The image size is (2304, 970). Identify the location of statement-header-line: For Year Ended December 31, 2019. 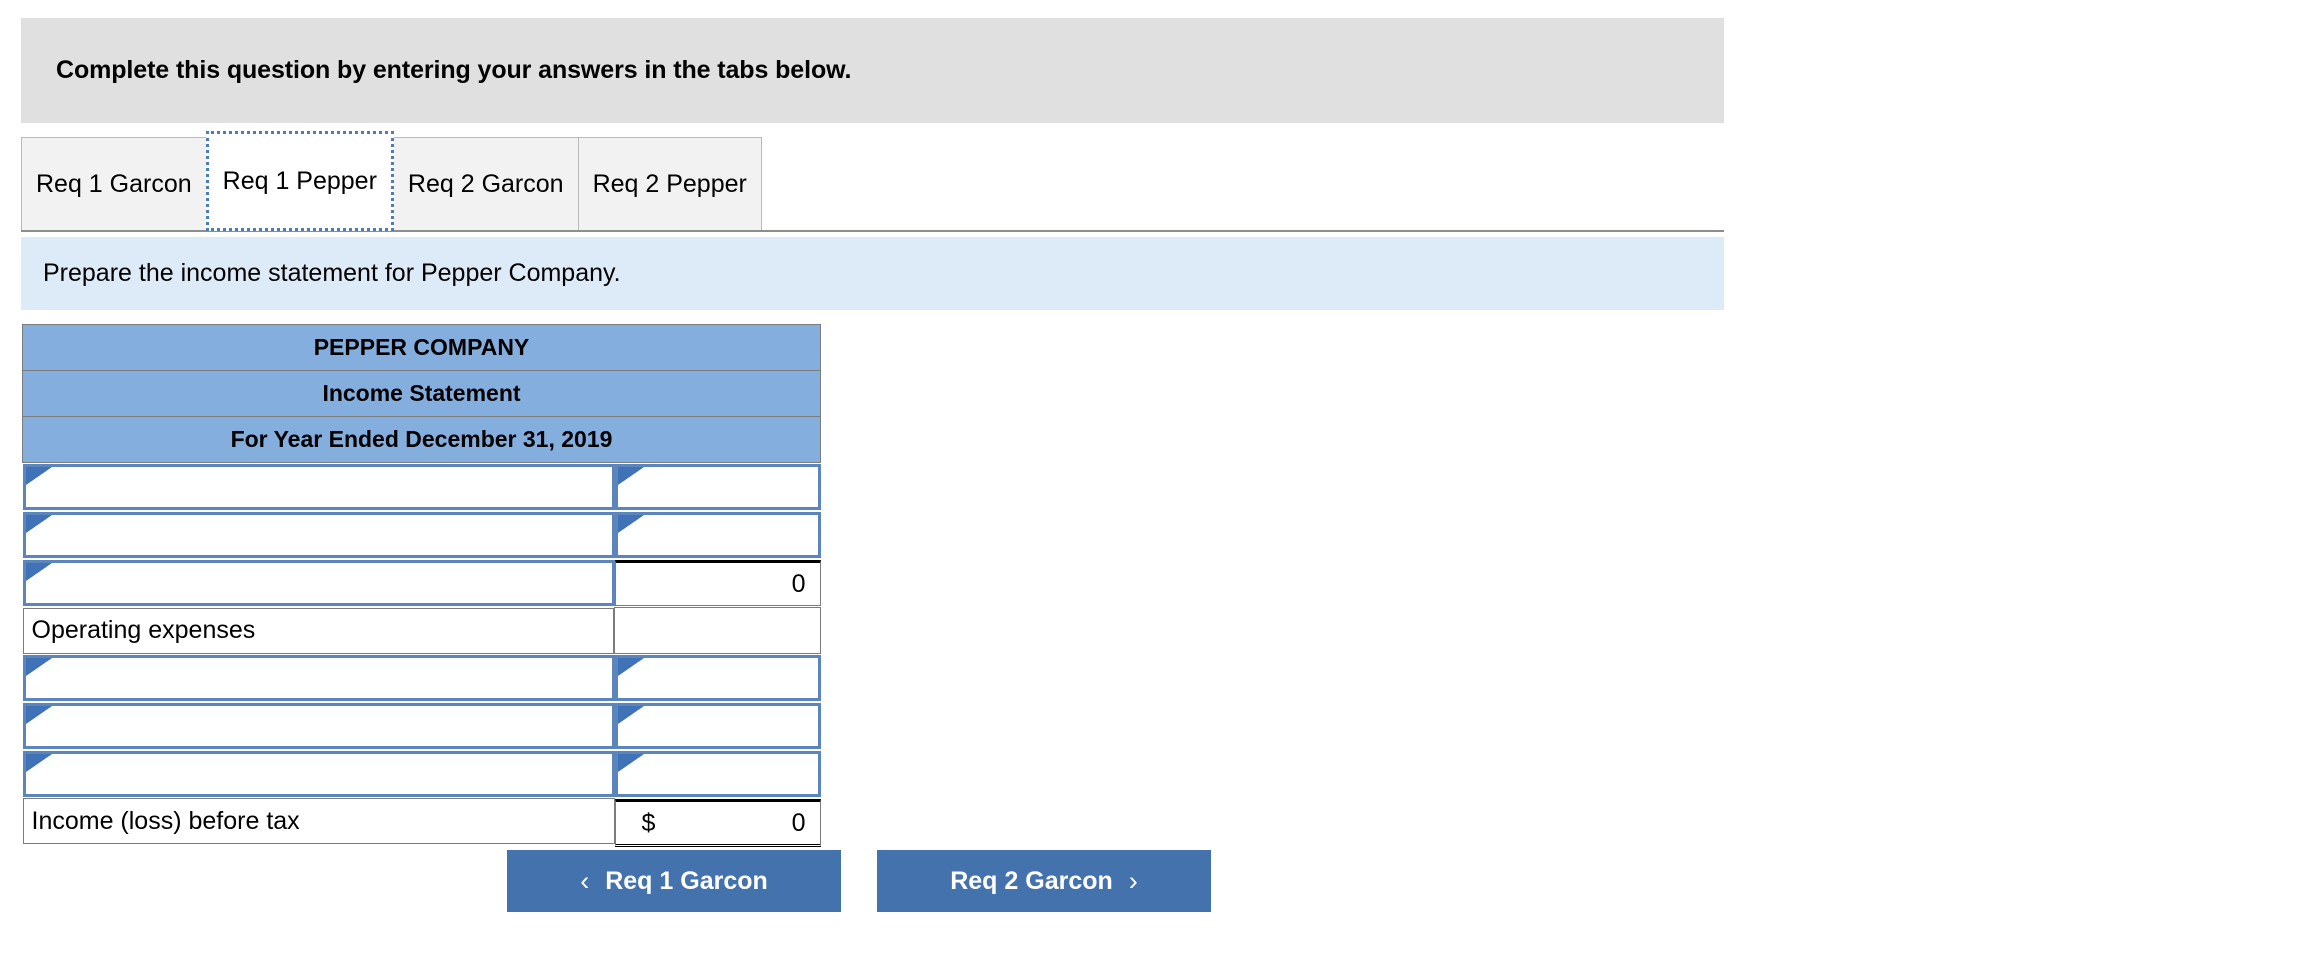
(421, 439).